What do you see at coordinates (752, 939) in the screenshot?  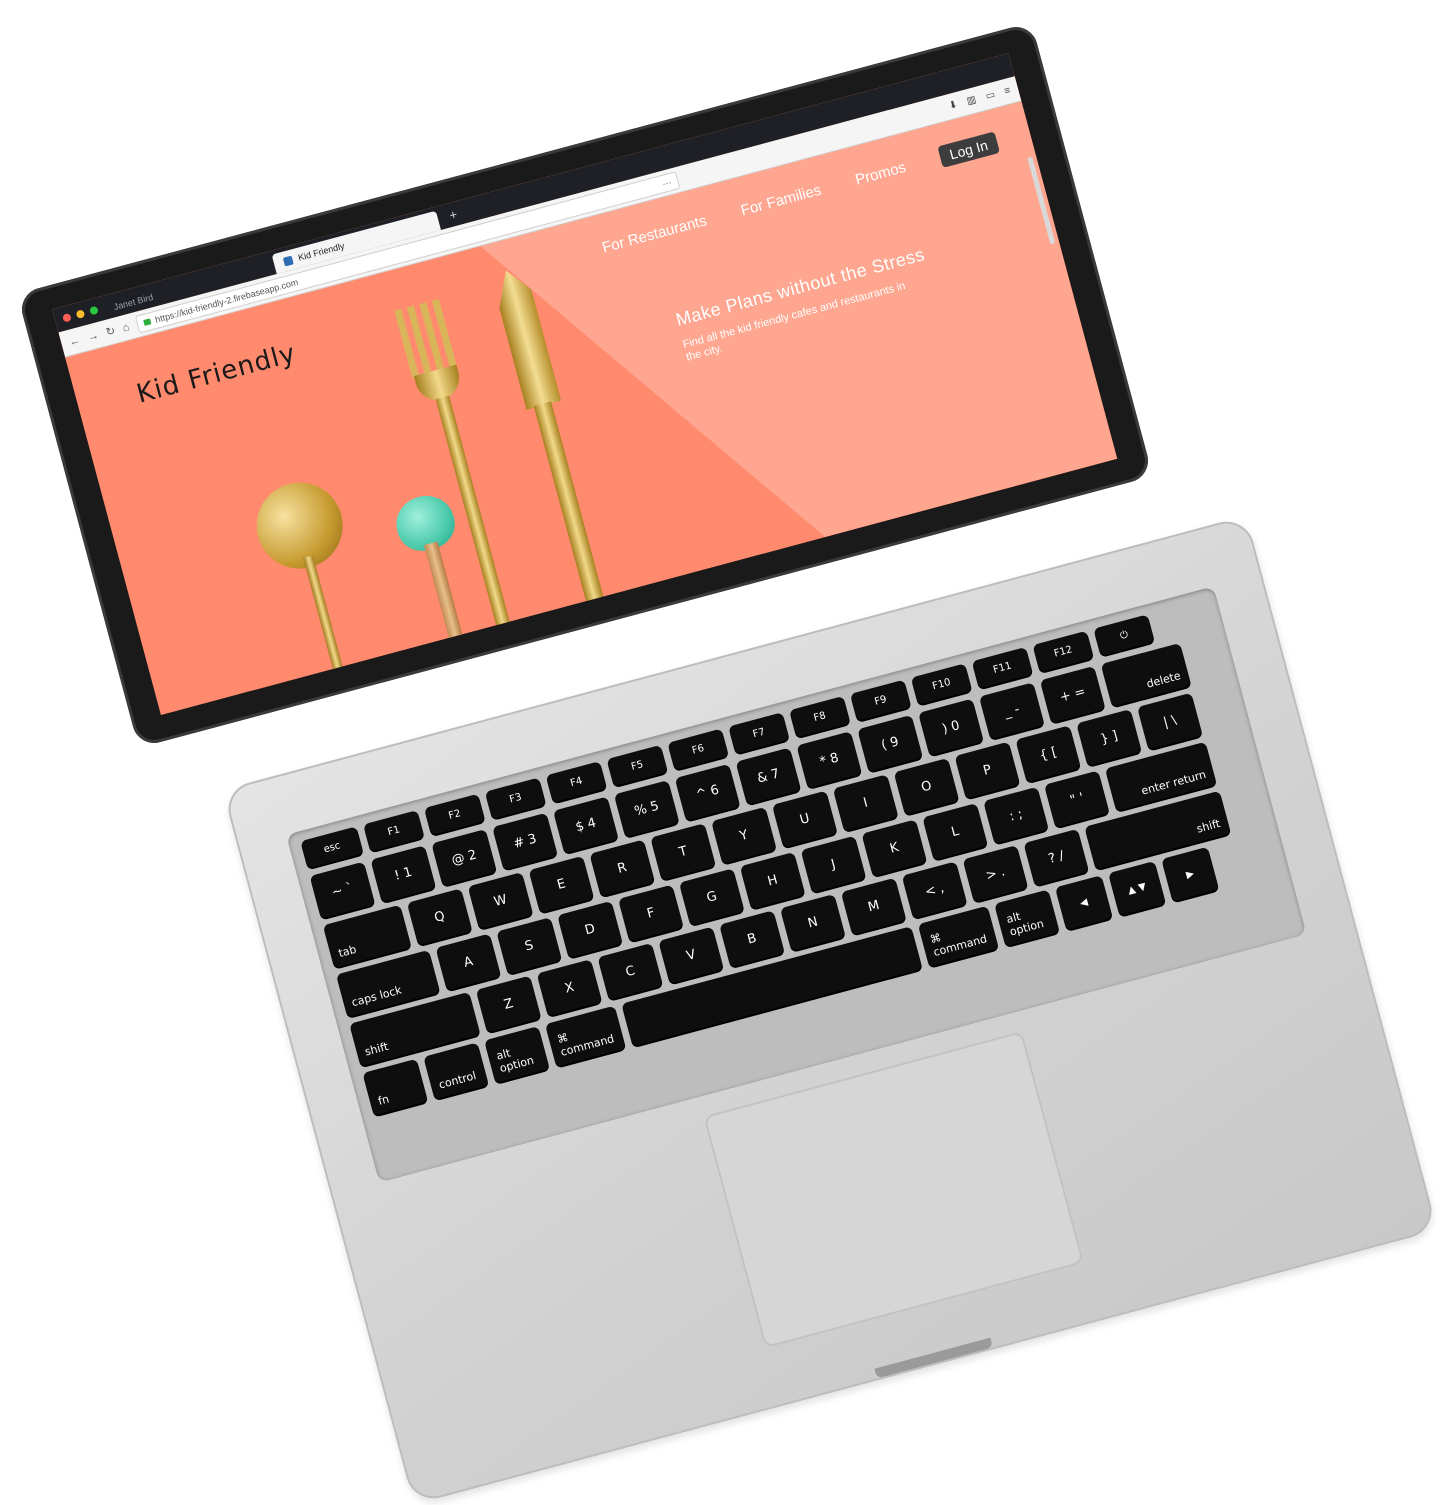 I see `key-b: B` at bounding box center [752, 939].